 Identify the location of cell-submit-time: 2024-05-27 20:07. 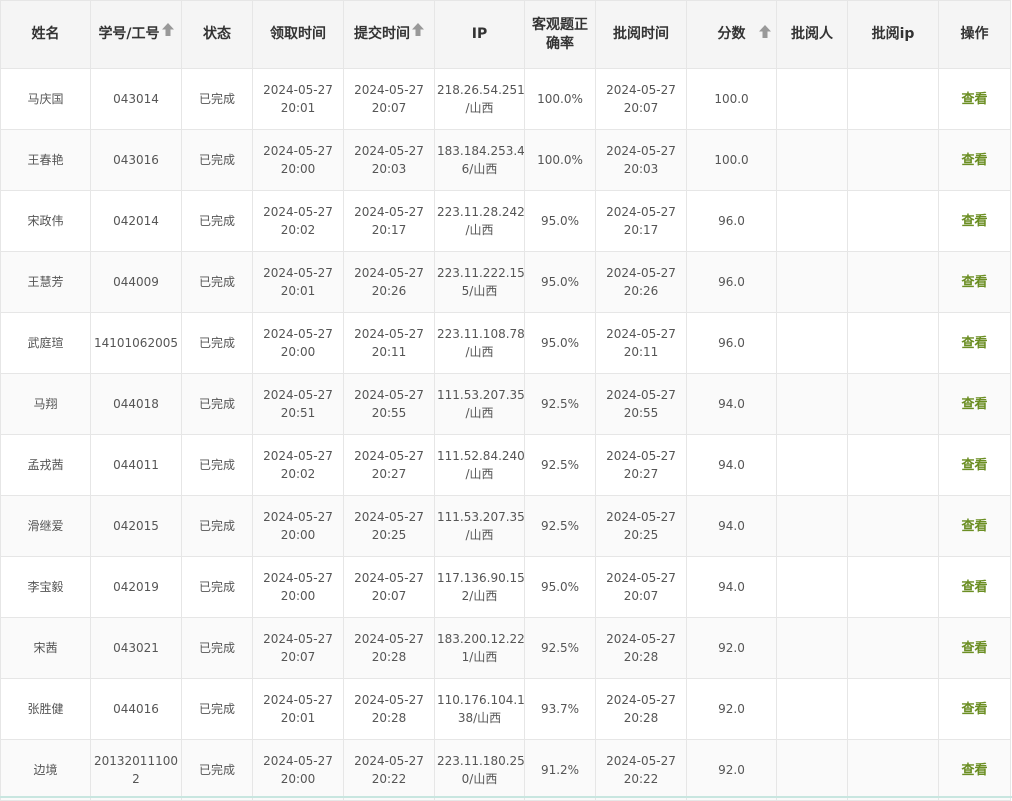
(389, 99).